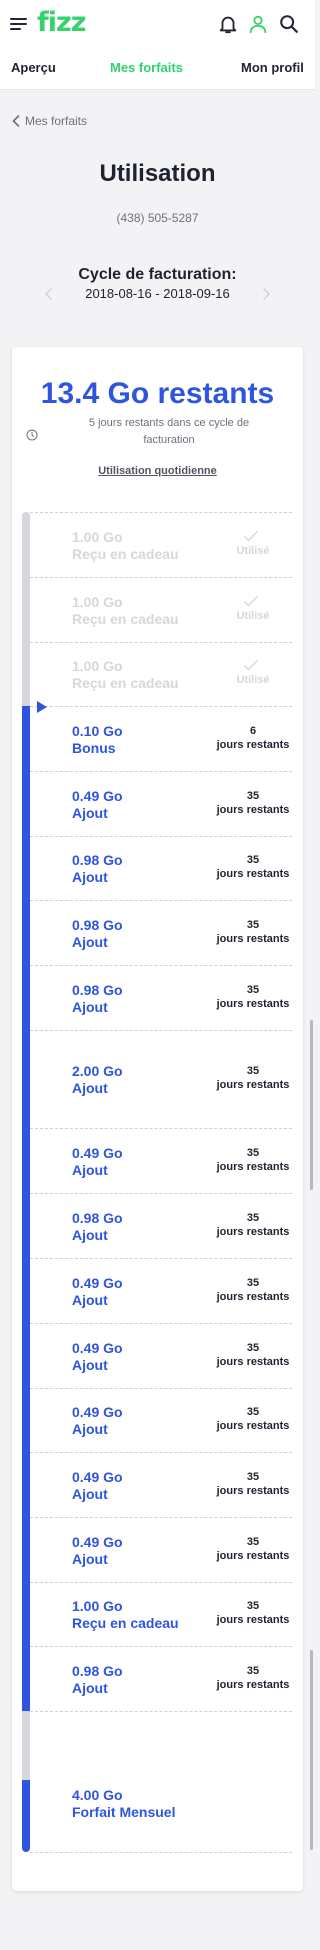 This screenshot has height=1950, width=320. What do you see at coordinates (161, 1781) in the screenshot?
I see `usage-row: 4.00 Go Forfait Mensuel` at bounding box center [161, 1781].